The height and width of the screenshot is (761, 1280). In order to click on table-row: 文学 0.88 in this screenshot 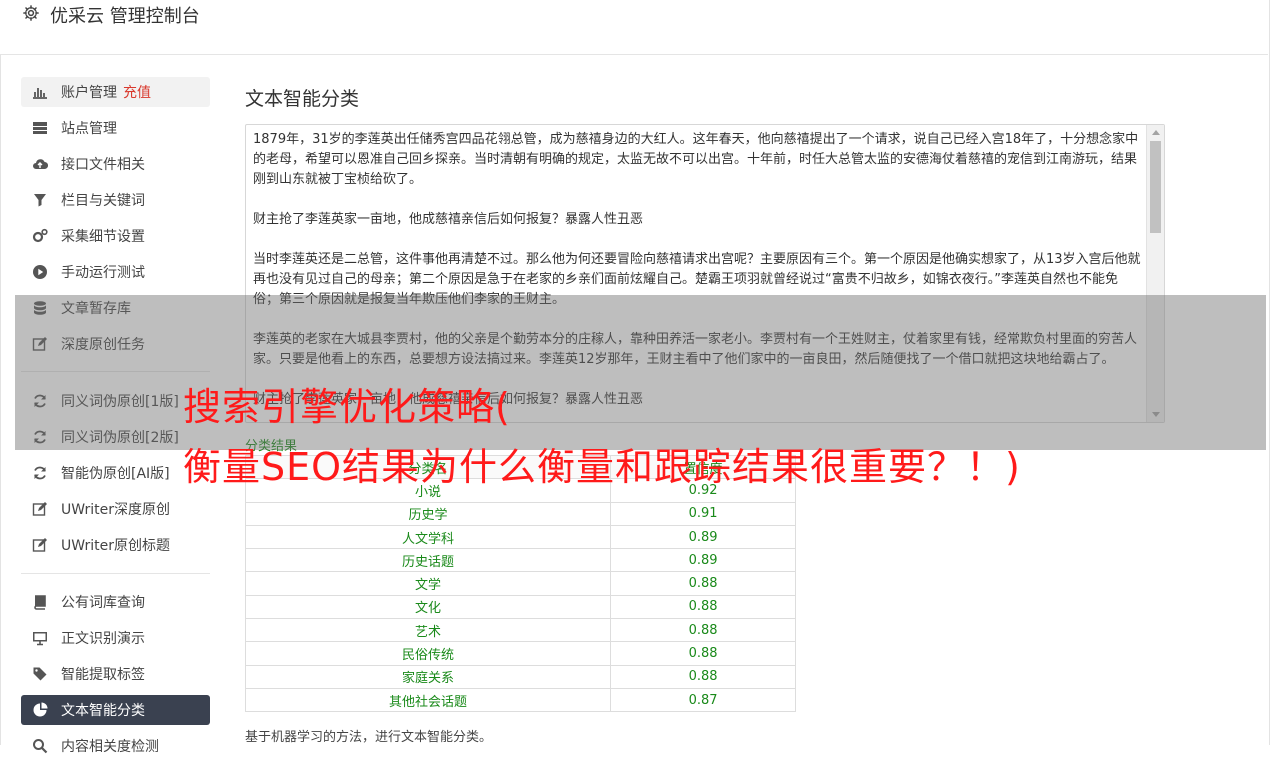, I will do `click(520, 583)`.